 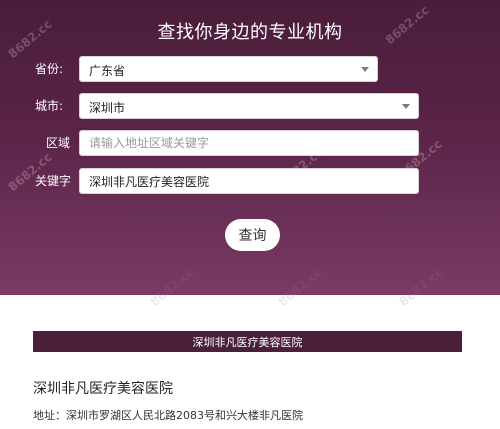 I want to click on keyword-input, so click(x=249, y=181).